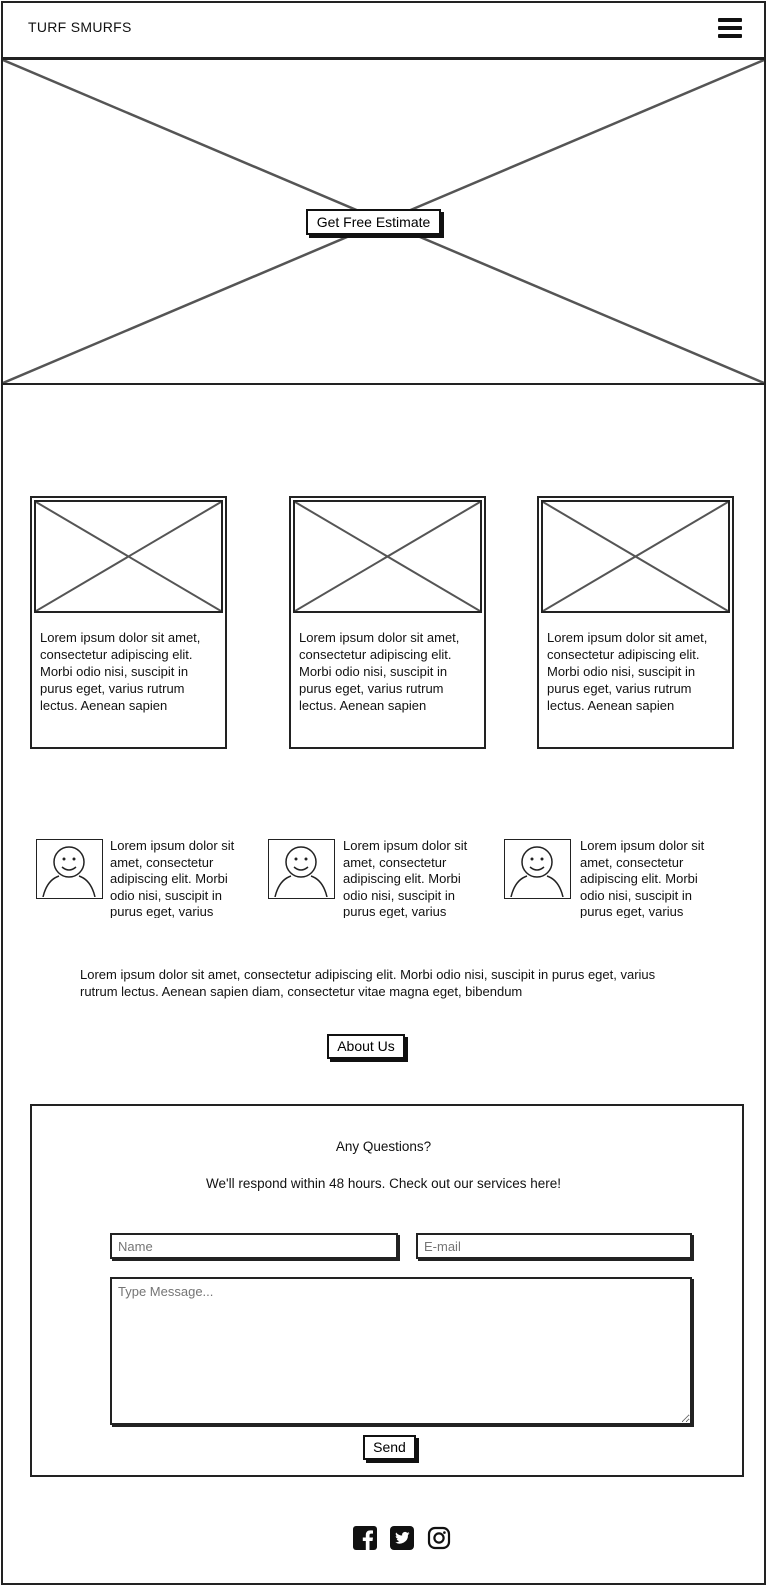 This screenshot has width=767, height=1586. Describe the element at coordinates (402, 1538) in the screenshot. I see `twitter-icon` at that location.